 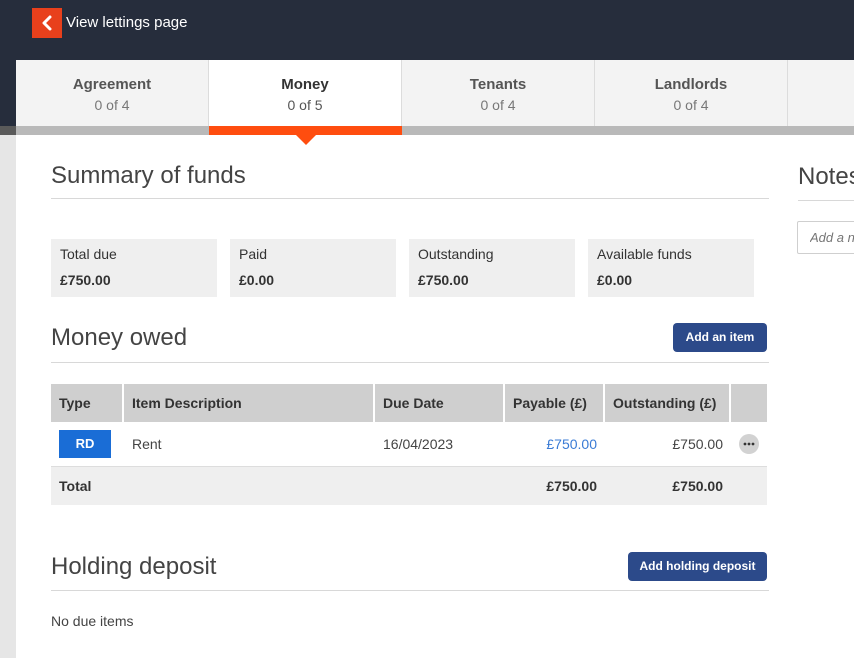 I want to click on notes-divider, so click(x=826, y=200).